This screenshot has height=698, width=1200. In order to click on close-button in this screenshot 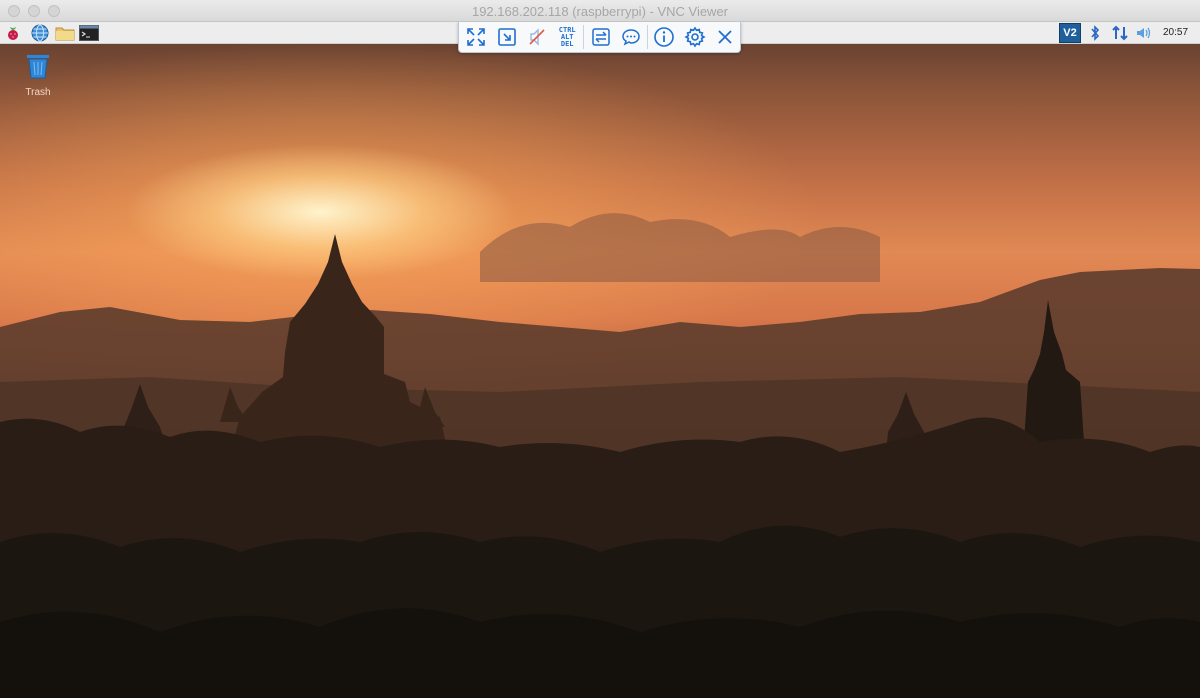, I will do `click(725, 37)`.